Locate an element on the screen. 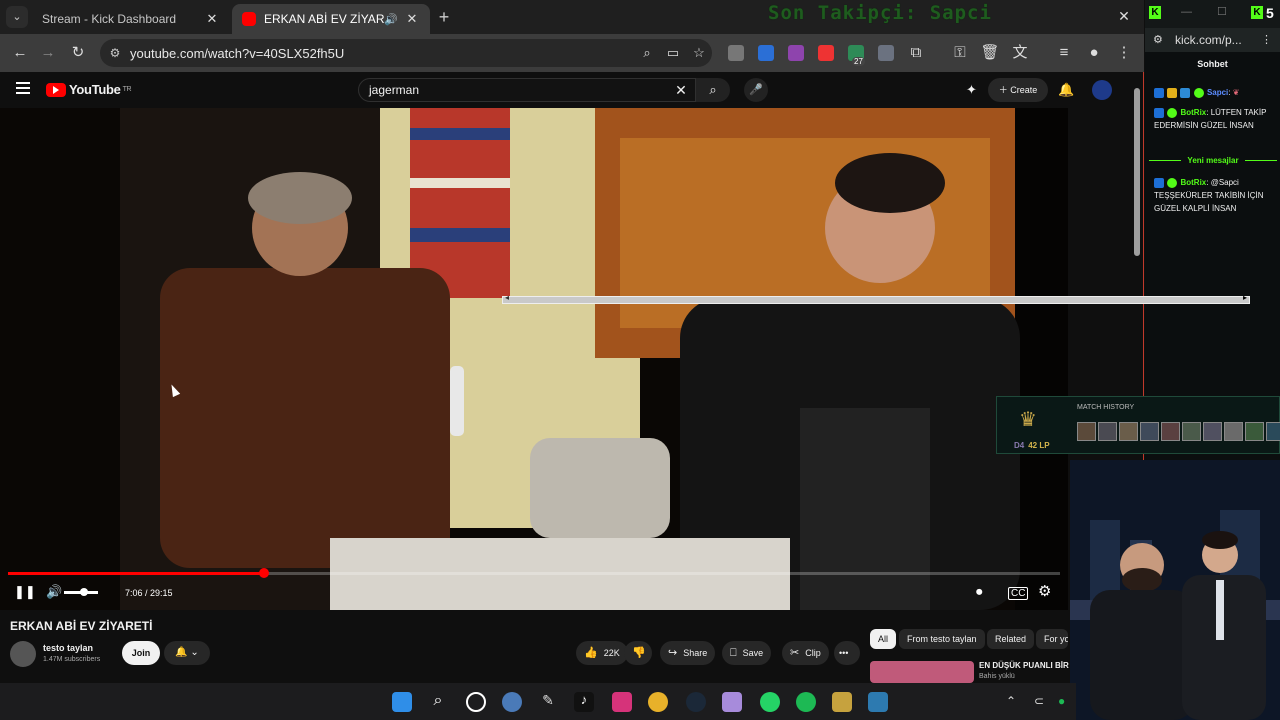 The height and width of the screenshot is (720, 1280). tab-youtube-video: ERKAN ABİ EV ZİYARETİ - Yo 🔊 ✕ is located at coordinates (331, 19).